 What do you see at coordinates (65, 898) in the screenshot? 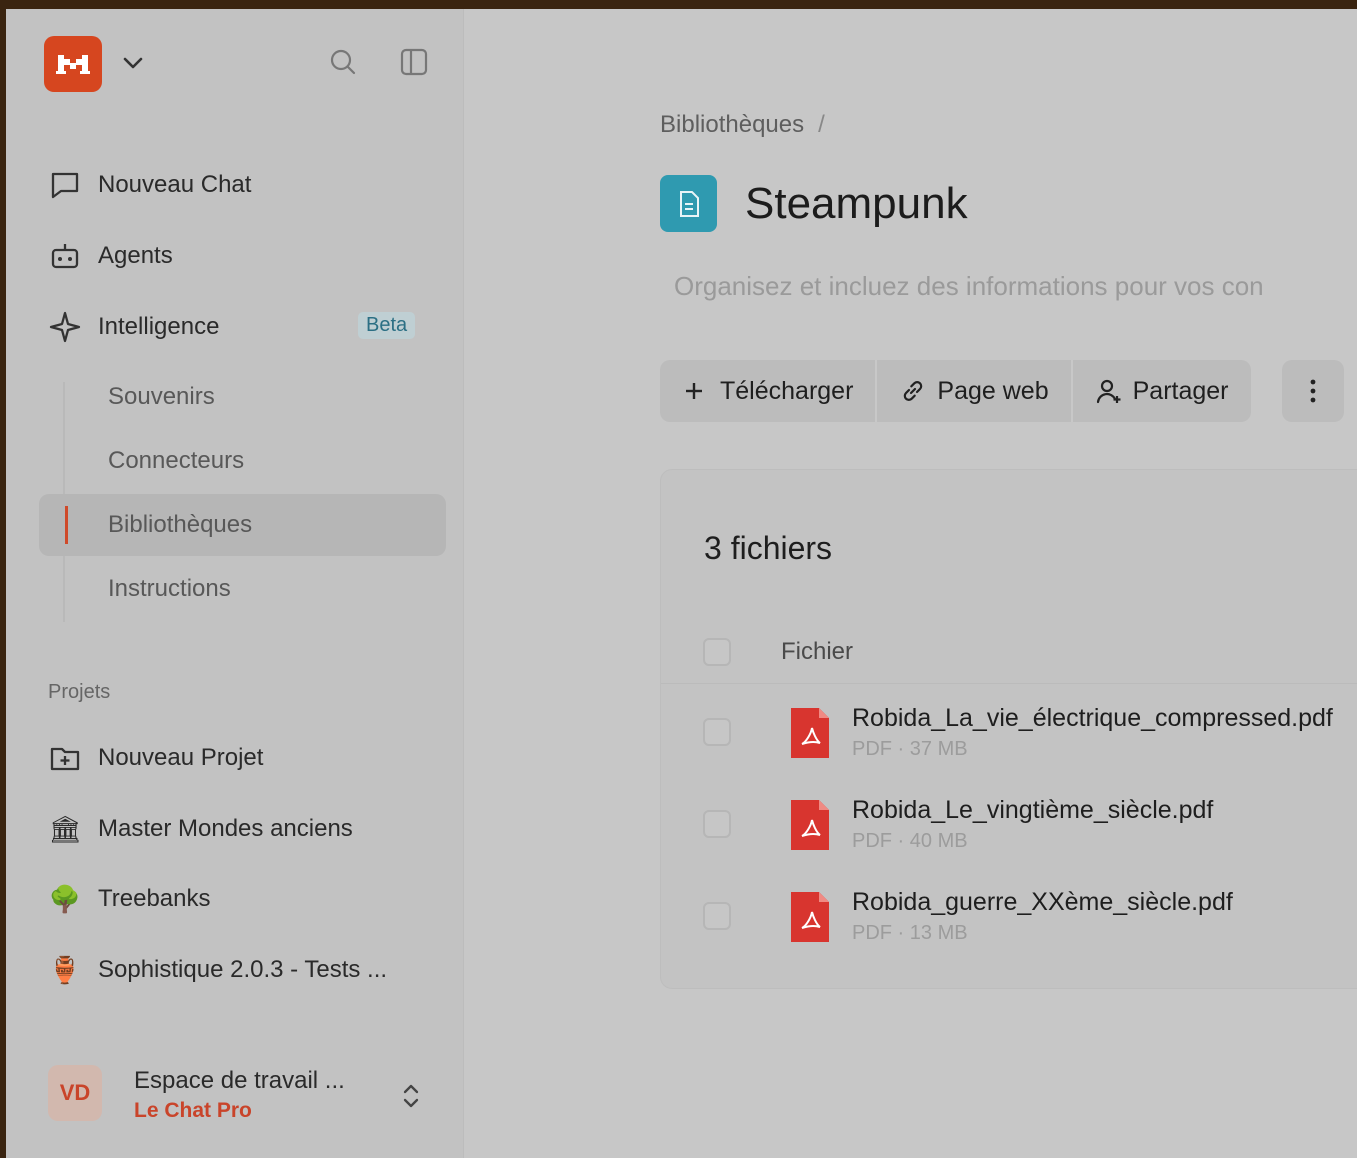
I see `tree-icon: 🌳` at bounding box center [65, 898].